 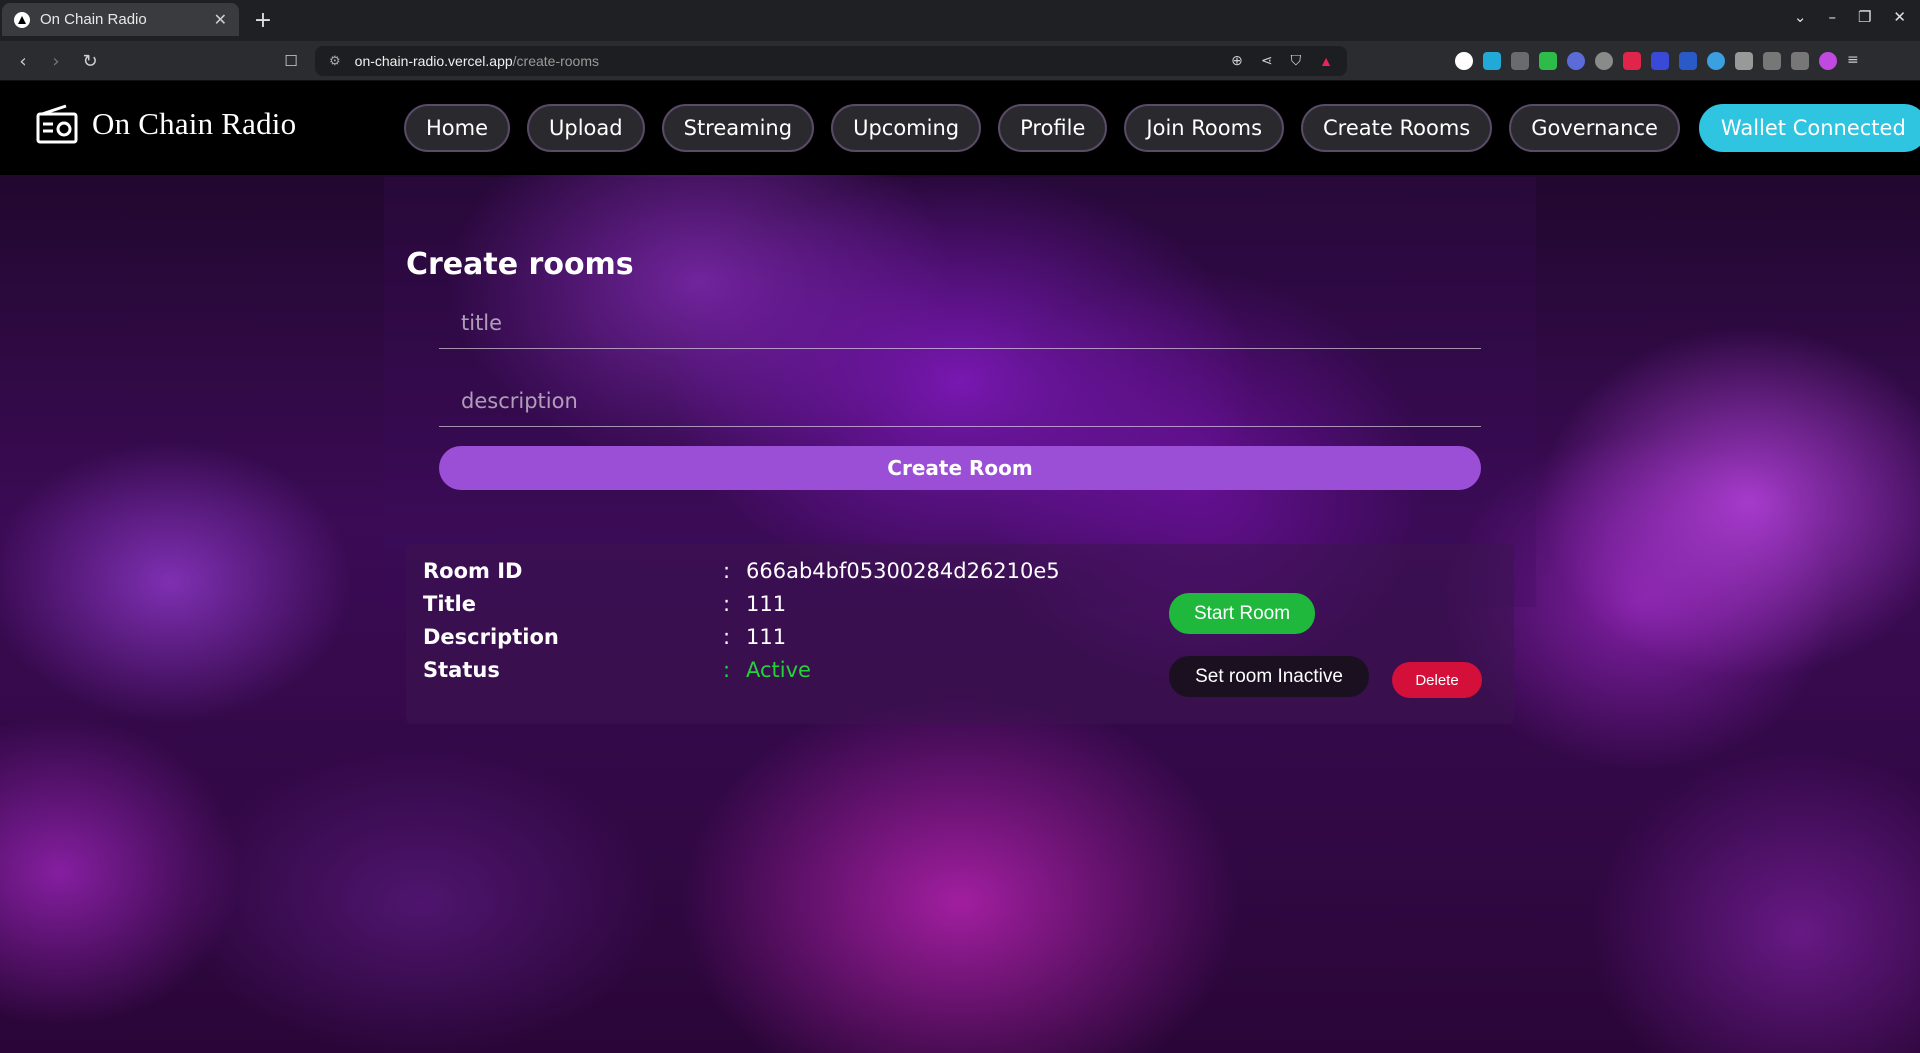 I want to click on create-room-button: Create Room, so click(x=960, y=468).